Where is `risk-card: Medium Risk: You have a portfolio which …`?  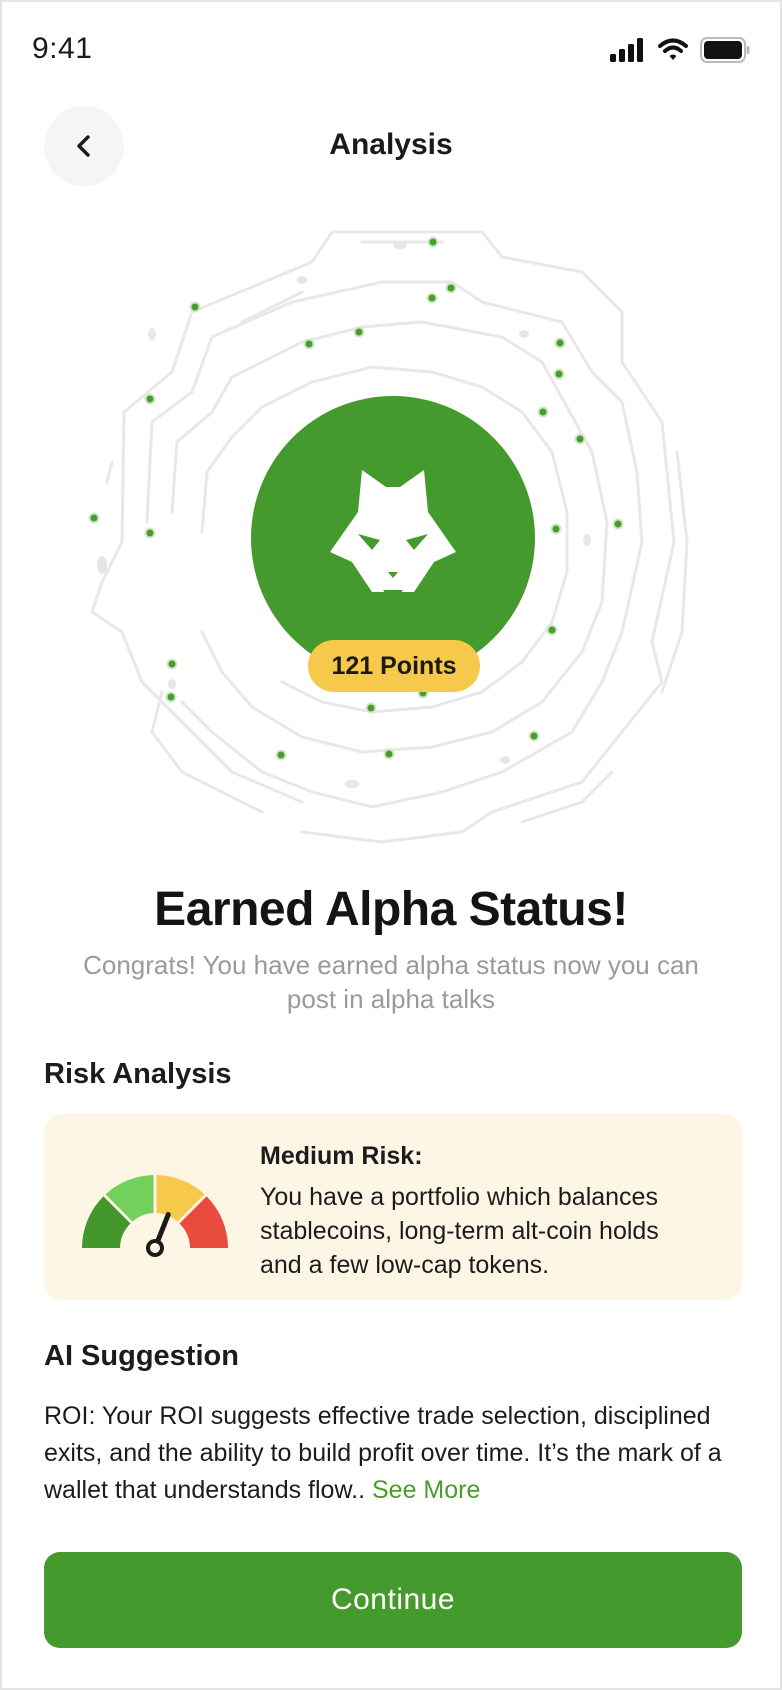 risk-card: Medium Risk: You have a portfolio which … is located at coordinates (393, 1207).